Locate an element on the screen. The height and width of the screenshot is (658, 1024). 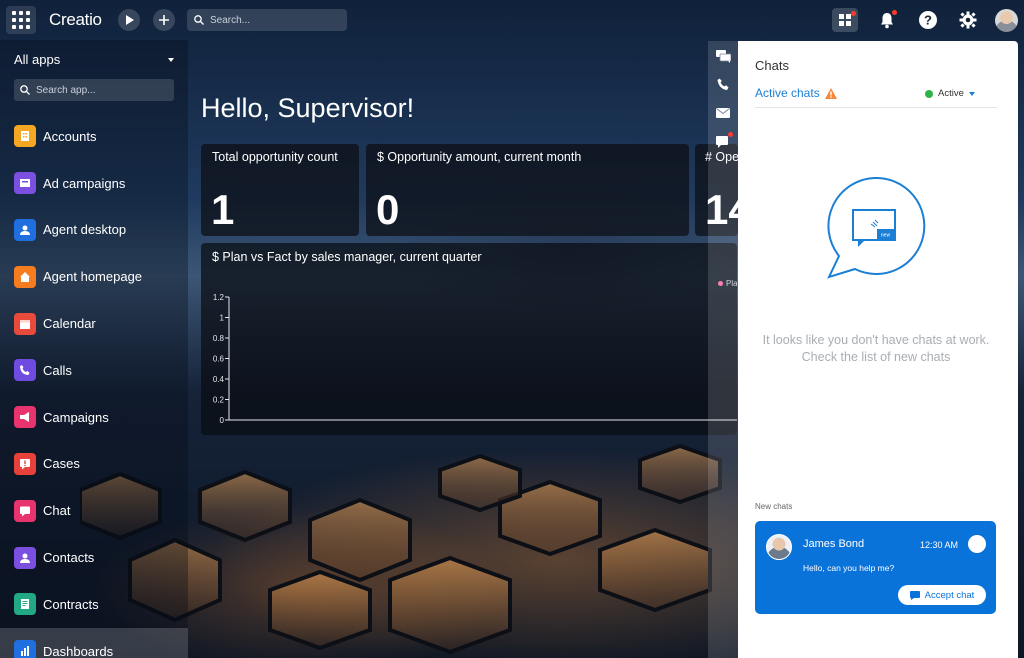
apps-tiles-icon is located at coordinates (845, 20).